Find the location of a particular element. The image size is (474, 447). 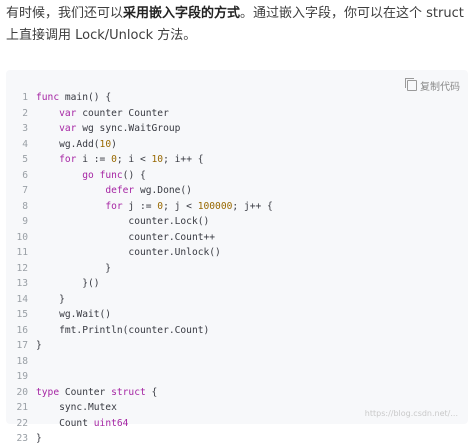

code-line: 13 }() is located at coordinates (237, 284).